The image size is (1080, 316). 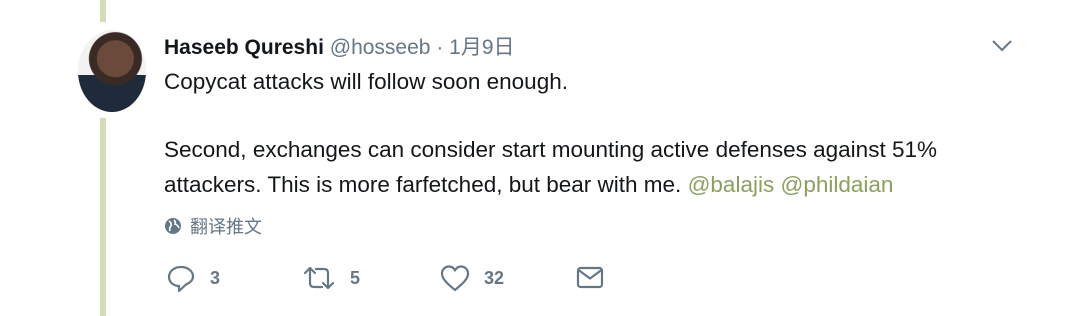 What do you see at coordinates (494, 277) in the screenshot?
I see `like-count: 32` at bounding box center [494, 277].